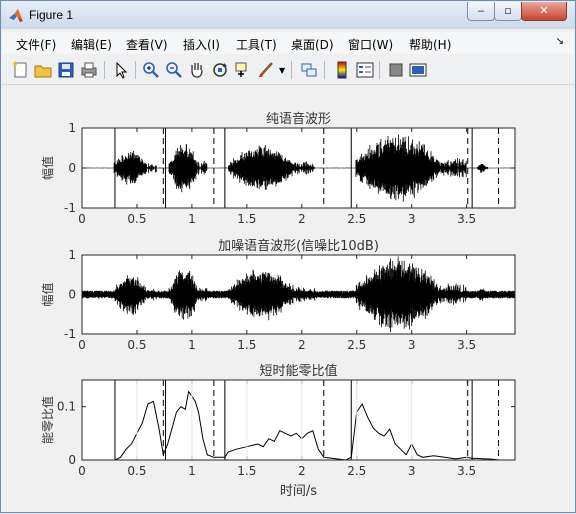 The width and height of the screenshot is (576, 514). I want to click on save-icon, so click(66, 70).